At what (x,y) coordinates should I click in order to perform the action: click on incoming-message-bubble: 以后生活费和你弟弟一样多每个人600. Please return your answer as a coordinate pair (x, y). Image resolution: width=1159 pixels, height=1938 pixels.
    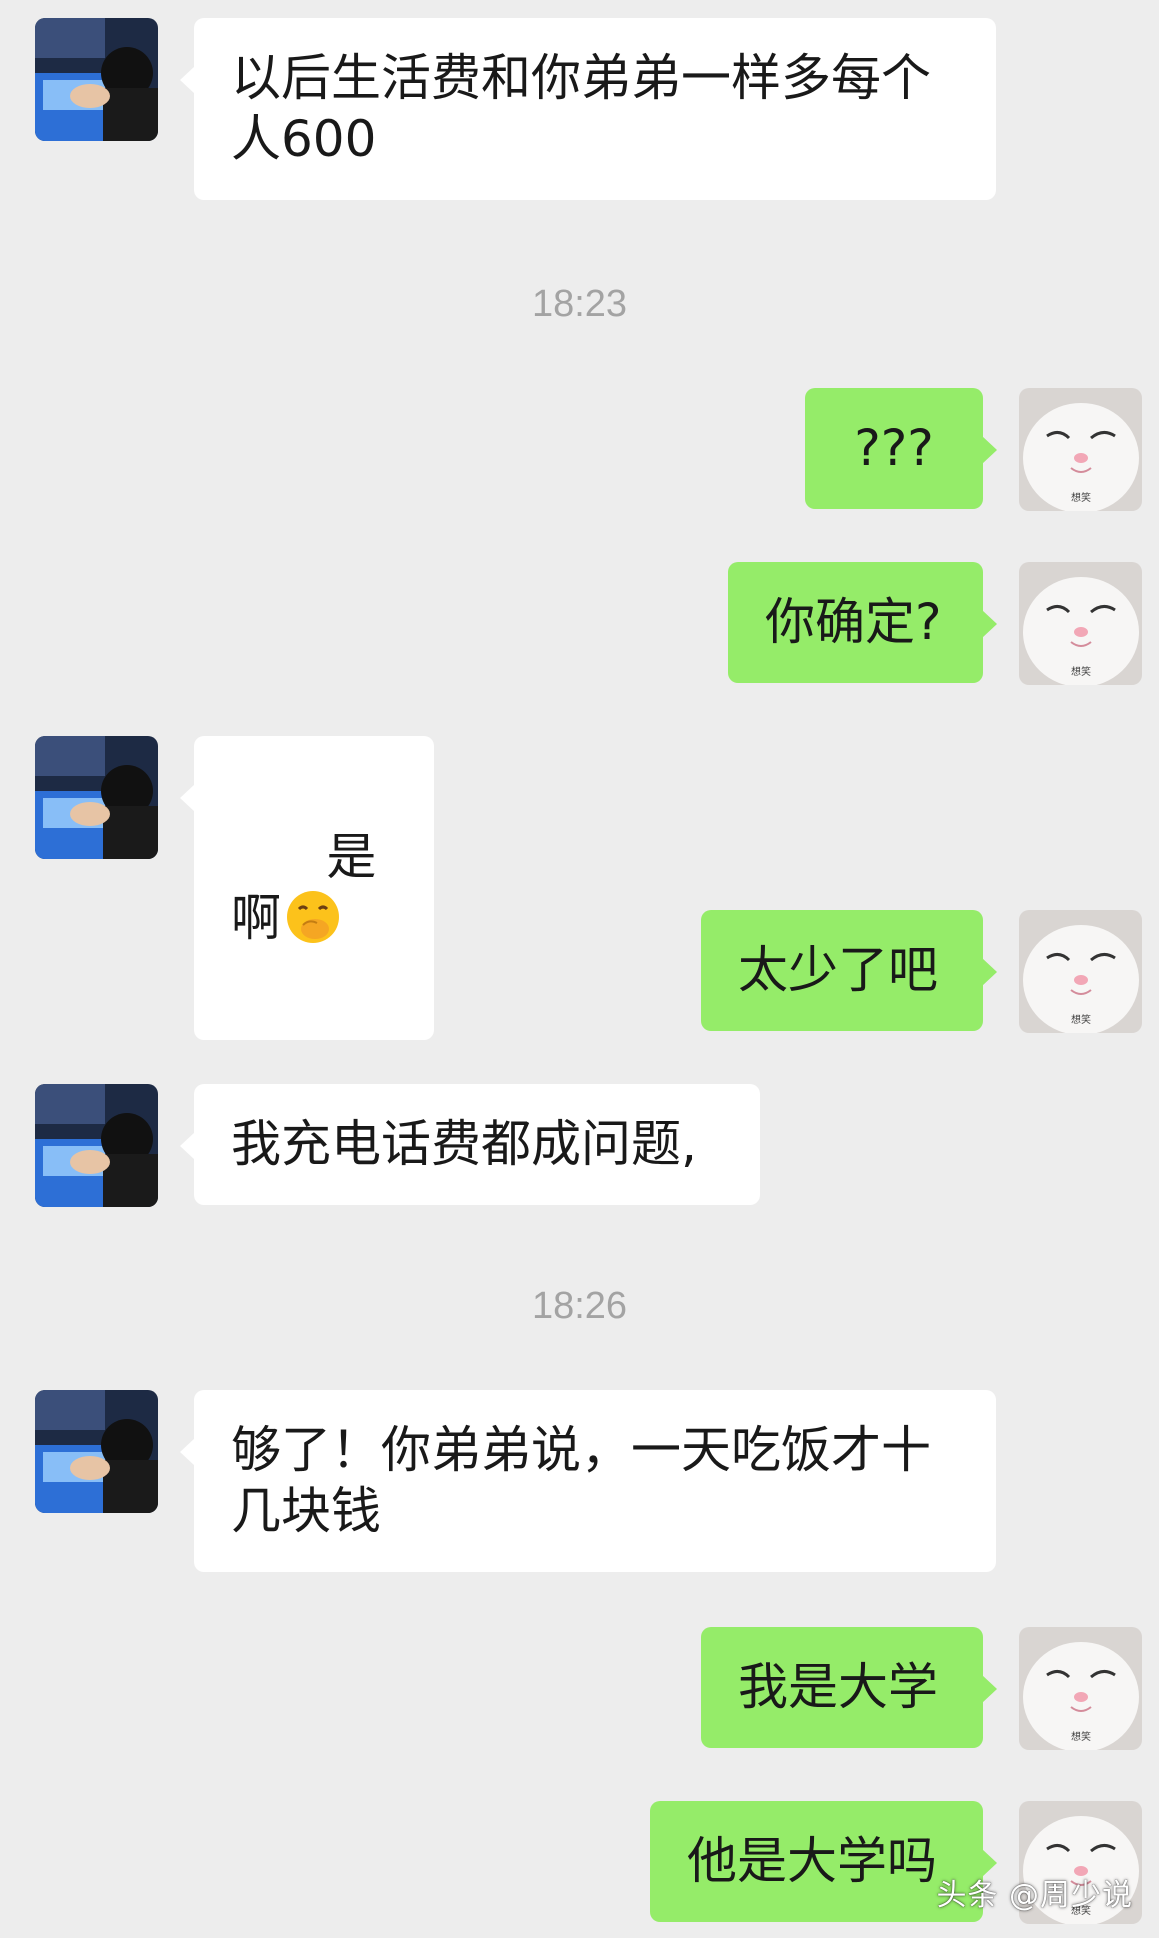
    Looking at the image, I should click on (588, 109).